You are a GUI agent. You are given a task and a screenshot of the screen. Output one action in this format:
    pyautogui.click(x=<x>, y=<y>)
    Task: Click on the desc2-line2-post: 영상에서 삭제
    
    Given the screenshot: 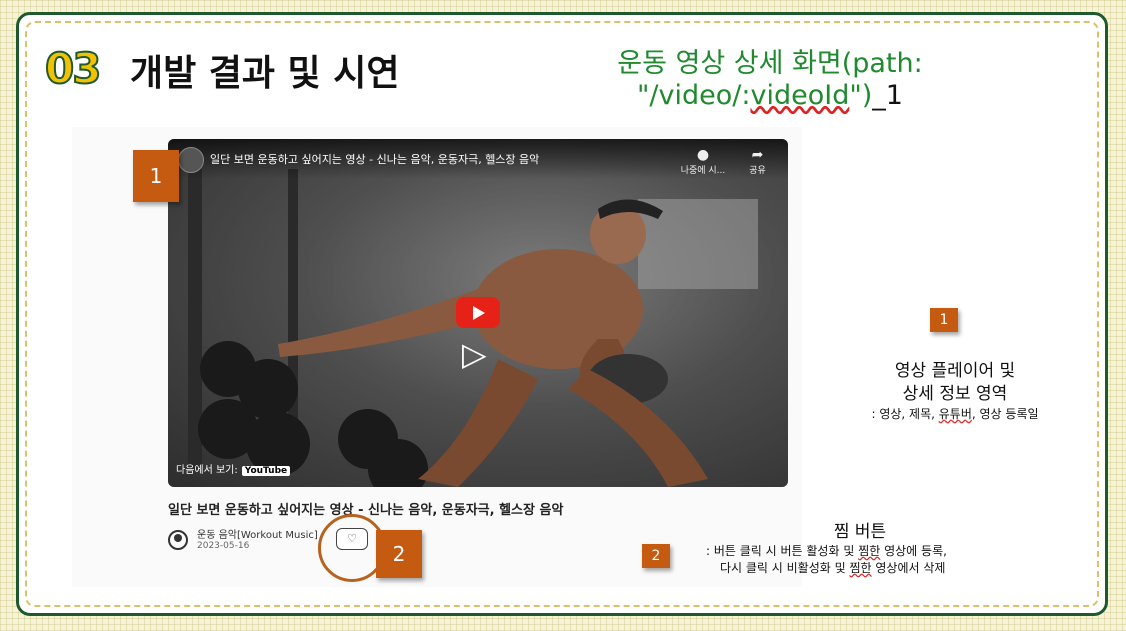 What is the action you would take?
    pyautogui.click(x=908, y=568)
    